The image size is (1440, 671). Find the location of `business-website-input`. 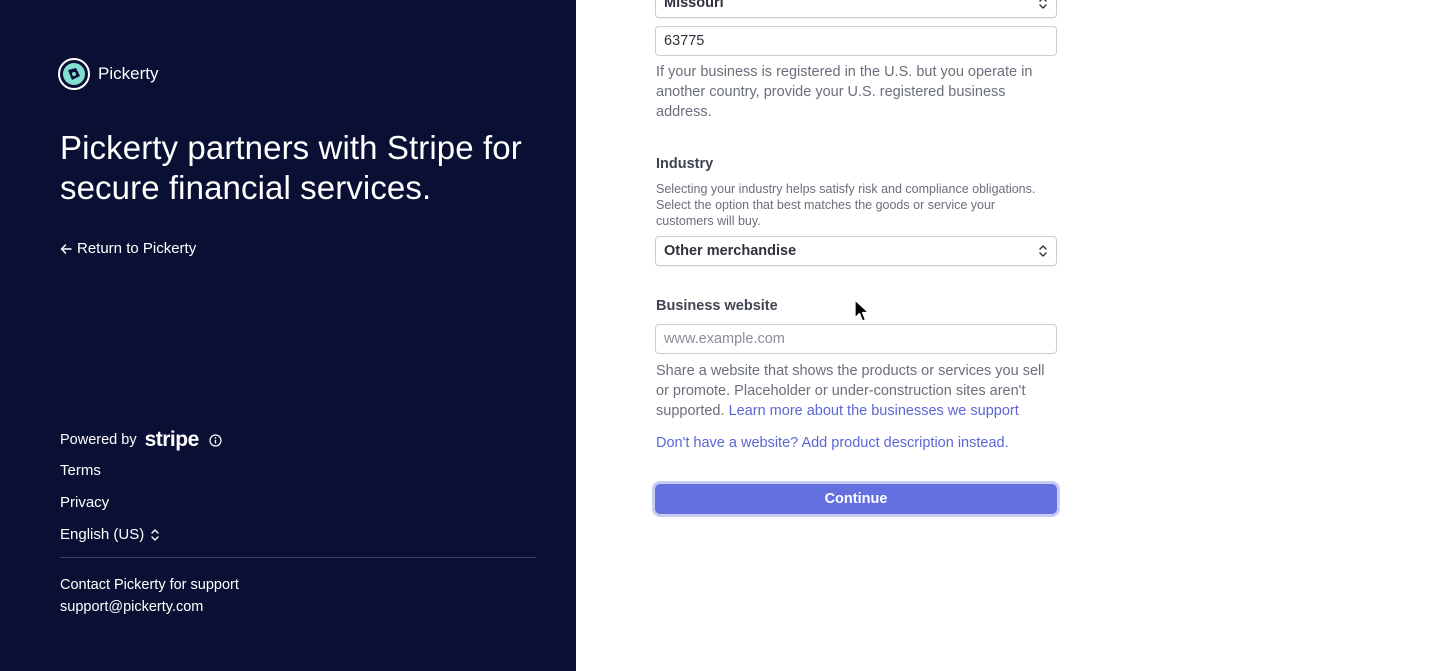

business-website-input is located at coordinates (856, 339).